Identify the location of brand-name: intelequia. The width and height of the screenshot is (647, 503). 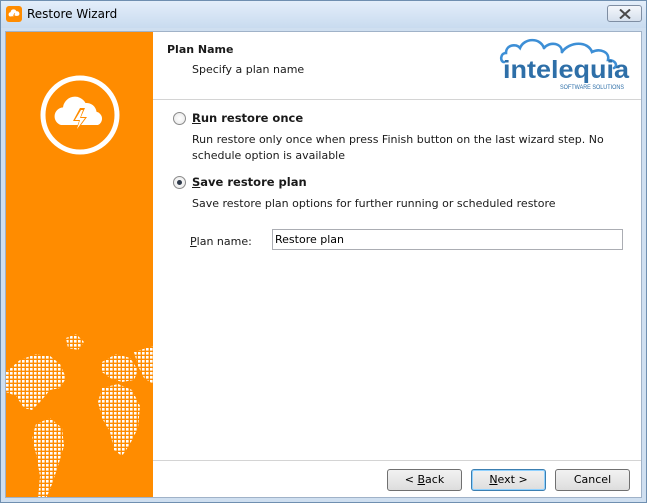
(566, 70).